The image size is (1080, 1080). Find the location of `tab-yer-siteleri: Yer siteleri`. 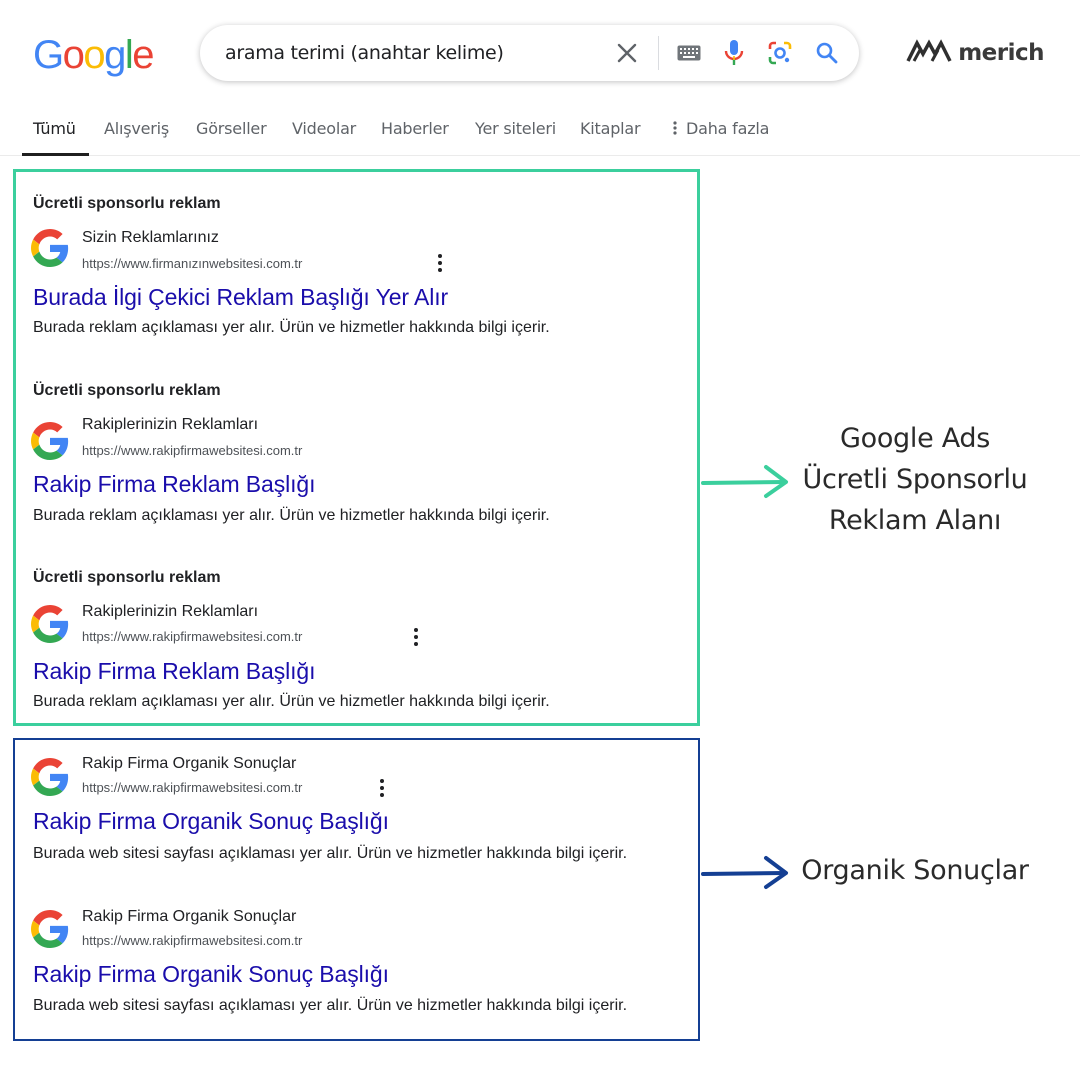

tab-yer-siteleri: Yer siteleri is located at coordinates (515, 128).